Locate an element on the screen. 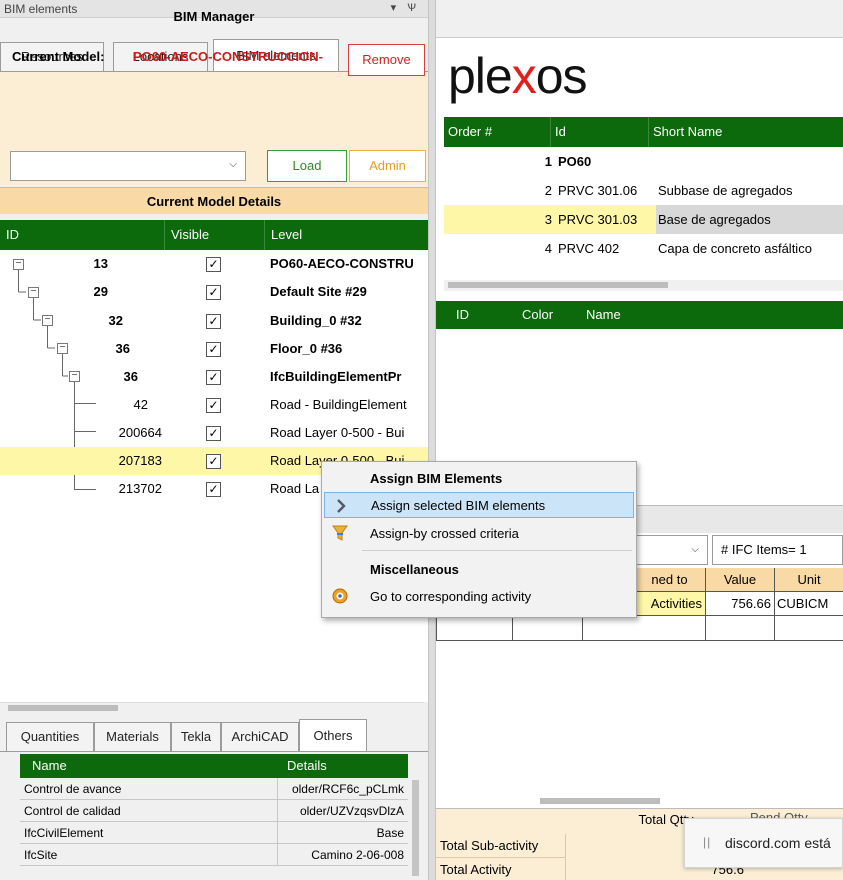 The image size is (843, 880). column-header-short-name: Short Name is located at coordinates (745, 132).